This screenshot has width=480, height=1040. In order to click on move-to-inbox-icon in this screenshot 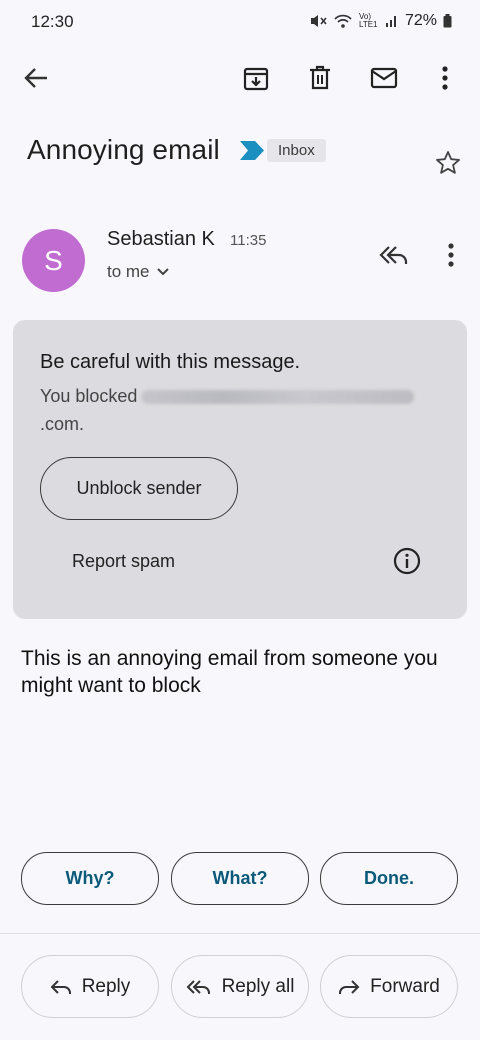, I will do `click(256, 78)`.